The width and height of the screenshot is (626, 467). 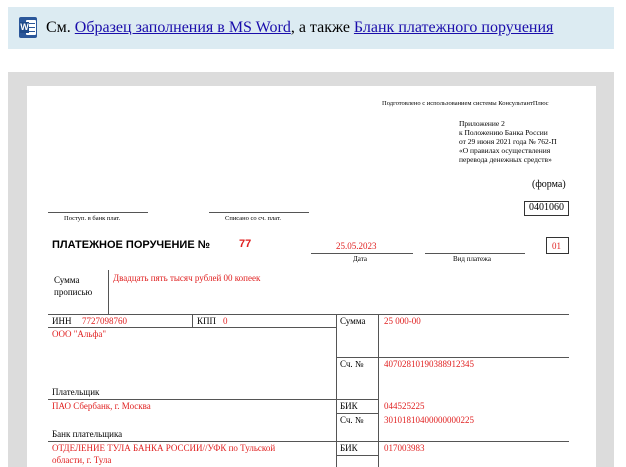 What do you see at coordinates (104, 321) in the screenshot?
I see `payer-inn: 7727098760` at bounding box center [104, 321].